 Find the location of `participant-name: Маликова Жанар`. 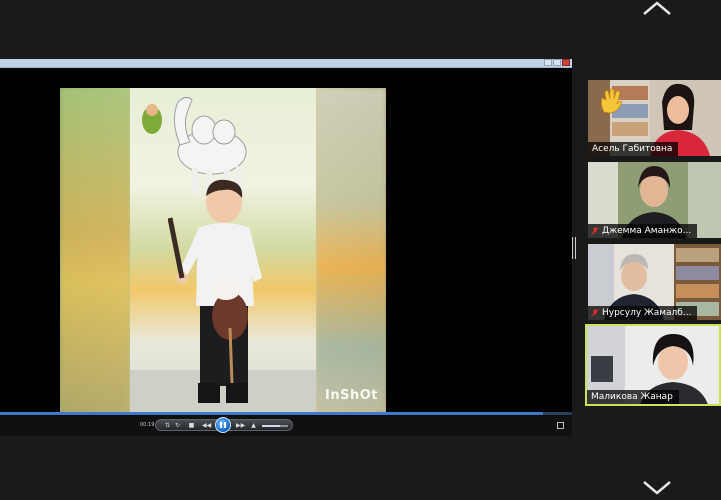

participant-name: Маликова Жанар is located at coordinates (633, 397).